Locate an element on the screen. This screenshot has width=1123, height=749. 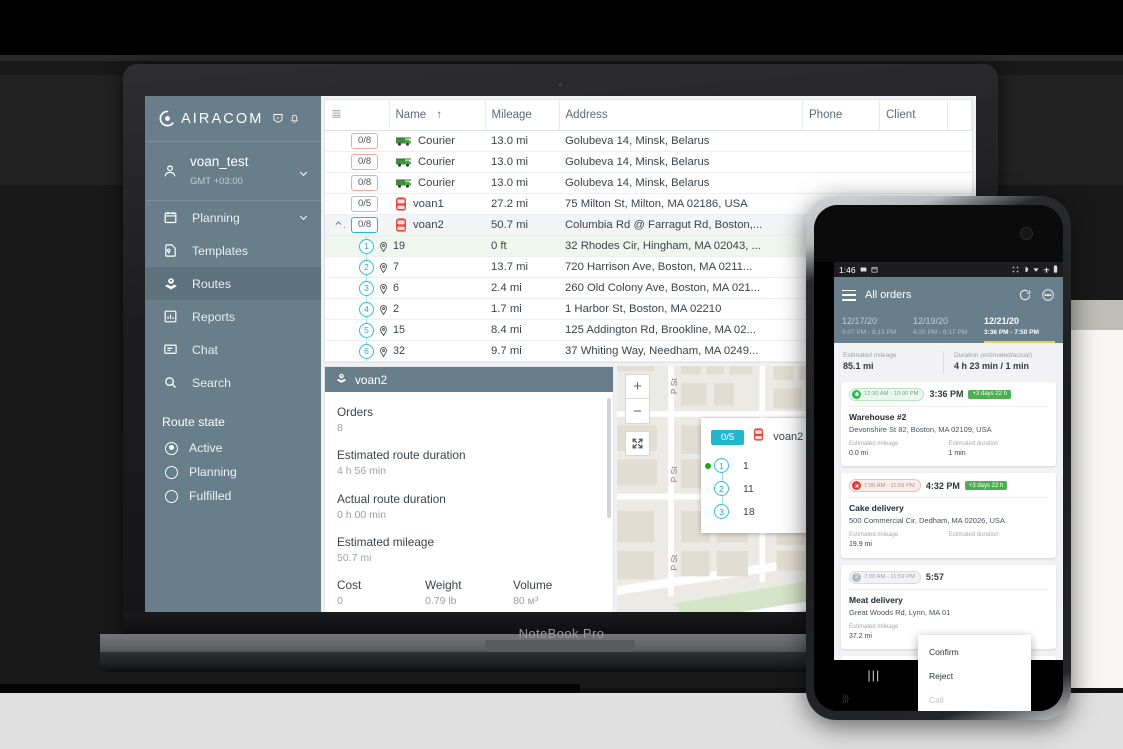
context-menu-item-call: Call is located at coordinates (936, 700).